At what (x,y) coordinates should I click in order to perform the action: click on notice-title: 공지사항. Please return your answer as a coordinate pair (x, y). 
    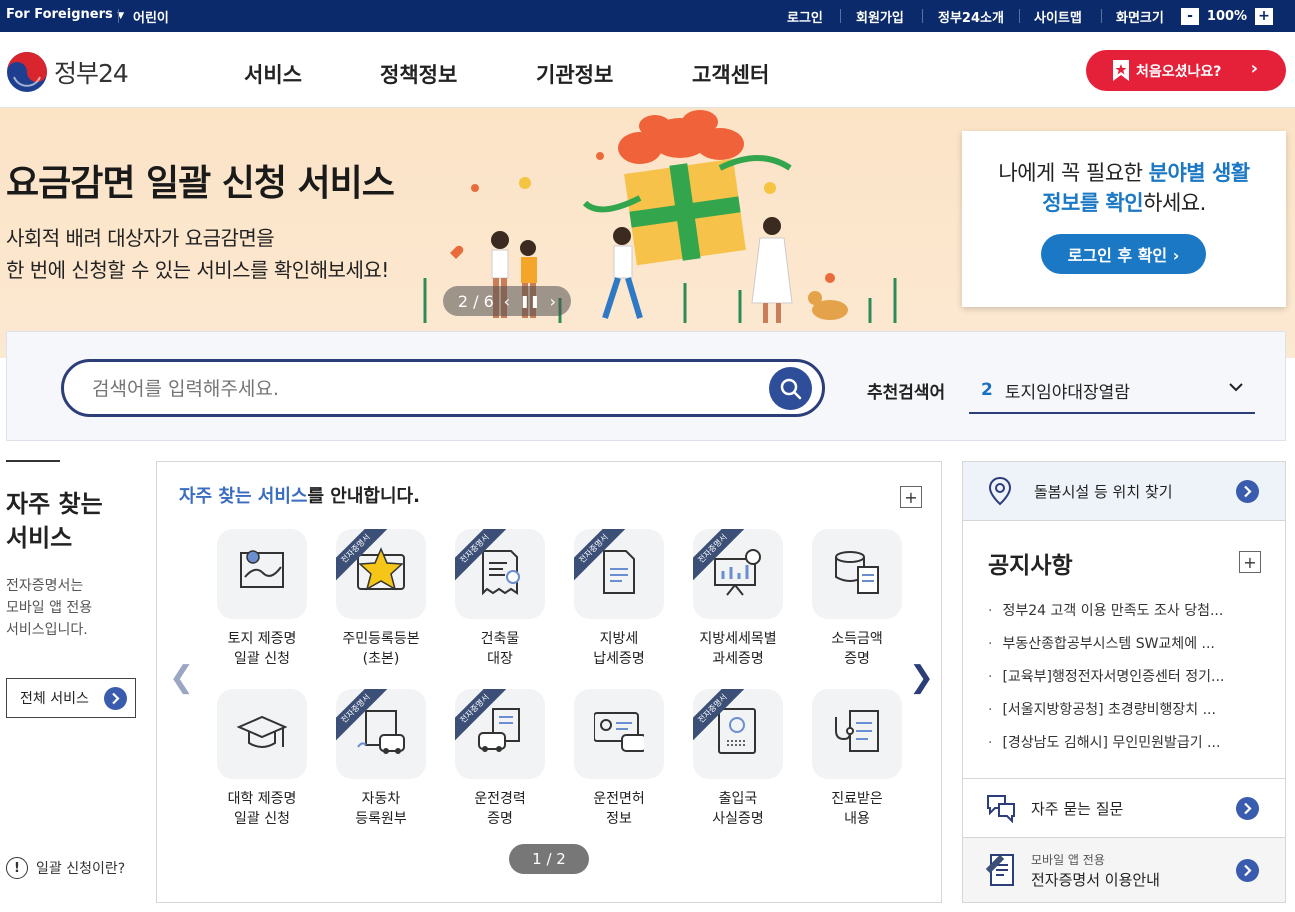
    Looking at the image, I should click on (1030, 566).